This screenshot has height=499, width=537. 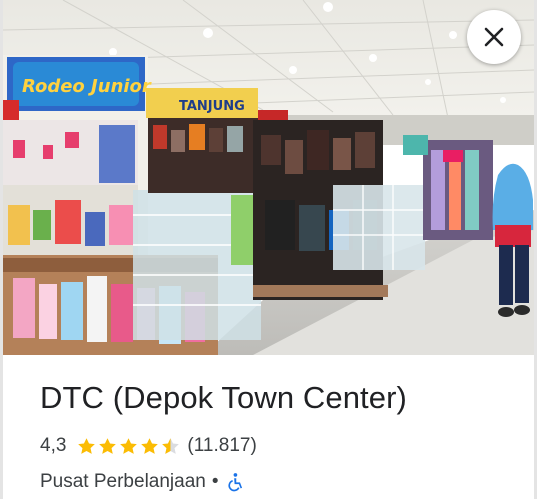 What do you see at coordinates (221, 446) in the screenshot?
I see `review-count: (11.817)` at bounding box center [221, 446].